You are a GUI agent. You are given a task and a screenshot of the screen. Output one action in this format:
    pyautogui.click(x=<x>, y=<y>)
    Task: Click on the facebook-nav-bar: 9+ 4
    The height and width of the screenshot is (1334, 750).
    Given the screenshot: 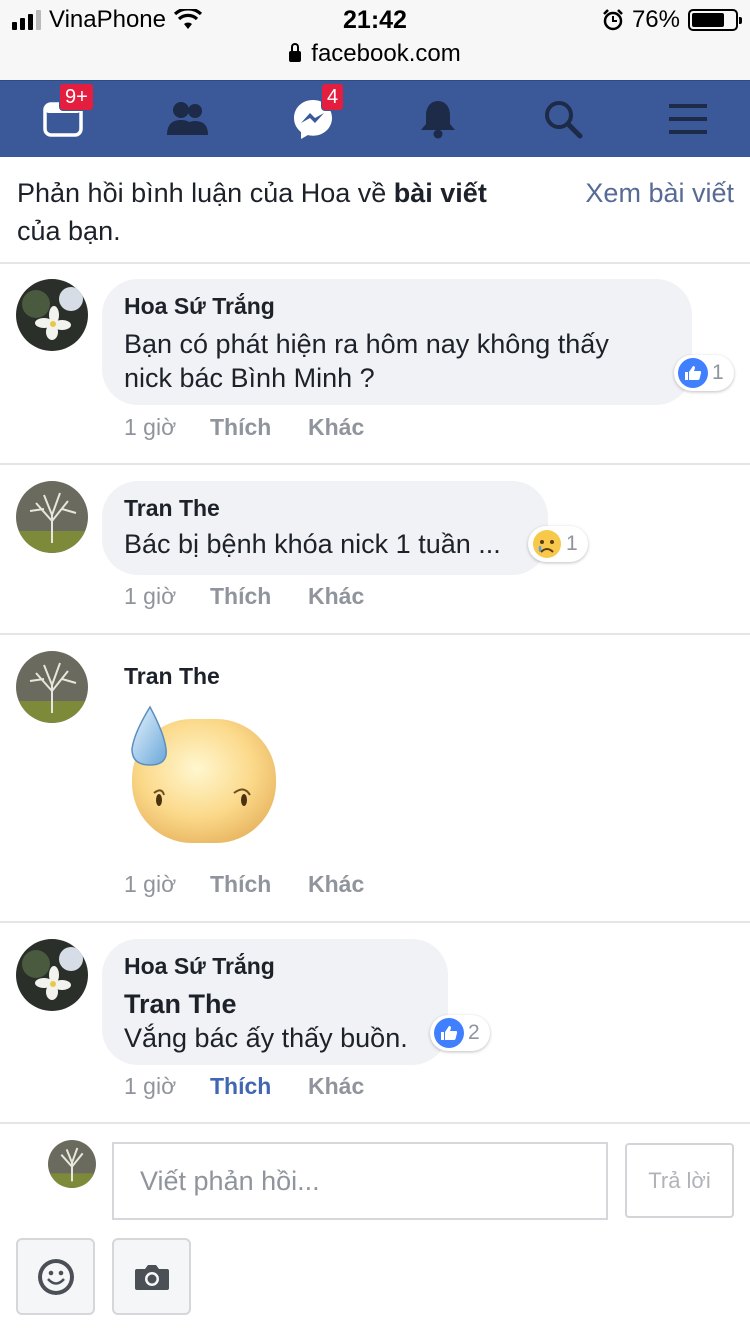 What is the action you would take?
    pyautogui.click(x=375, y=118)
    